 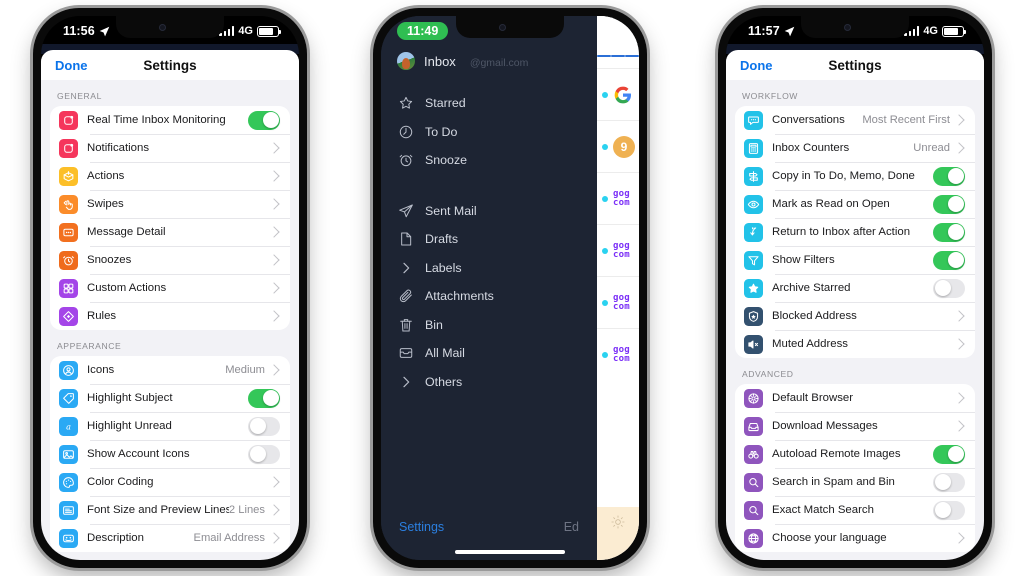 What do you see at coordinates (106, 176) in the screenshot?
I see `row-label: Actions` at bounding box center [106, 176].